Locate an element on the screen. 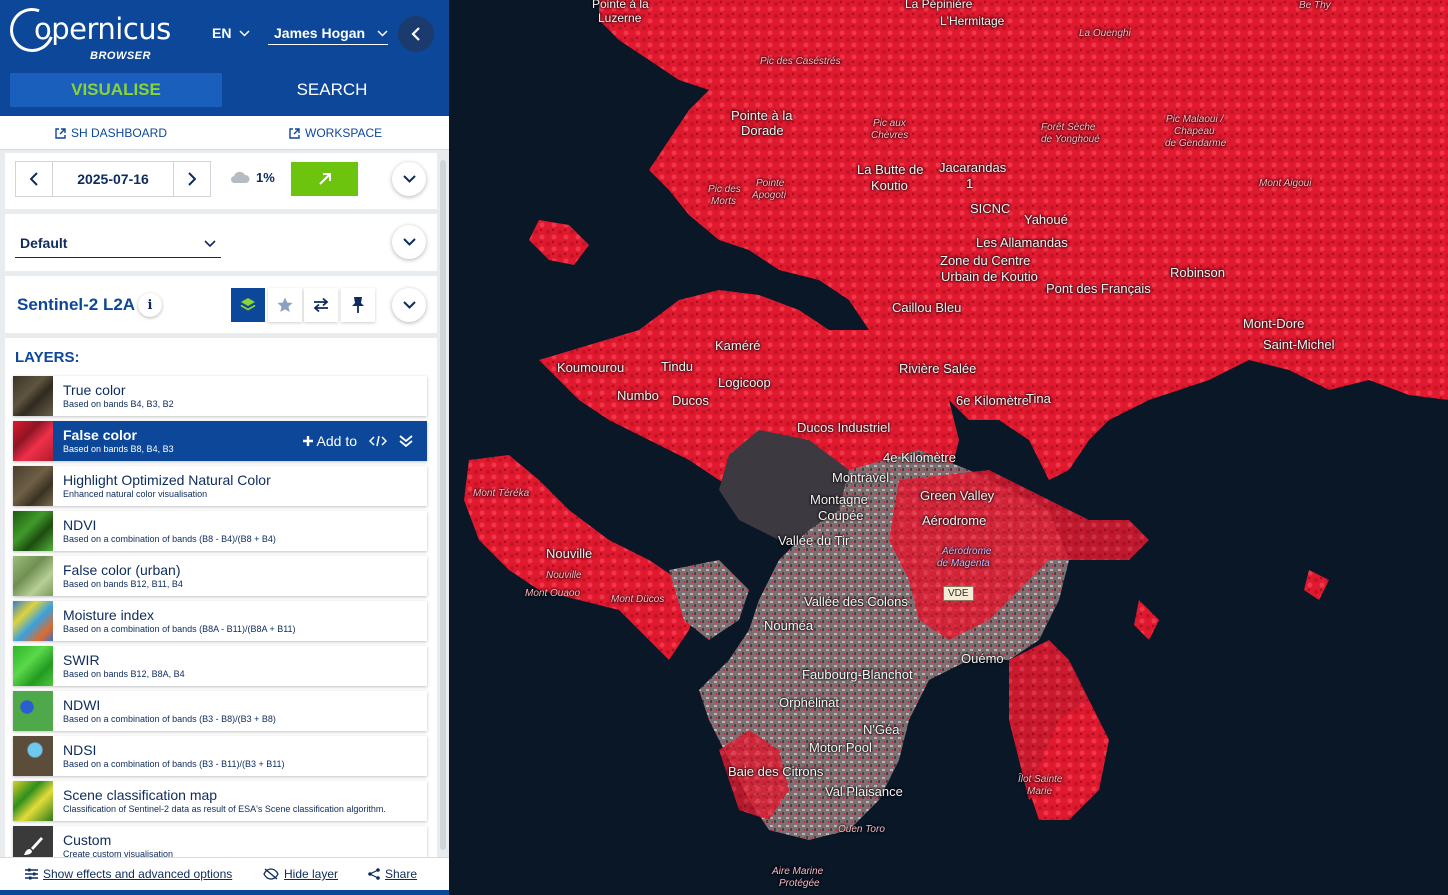 The width and height of the screenshot is (1448, 895). share-icon is located at coordinates (374, 874).